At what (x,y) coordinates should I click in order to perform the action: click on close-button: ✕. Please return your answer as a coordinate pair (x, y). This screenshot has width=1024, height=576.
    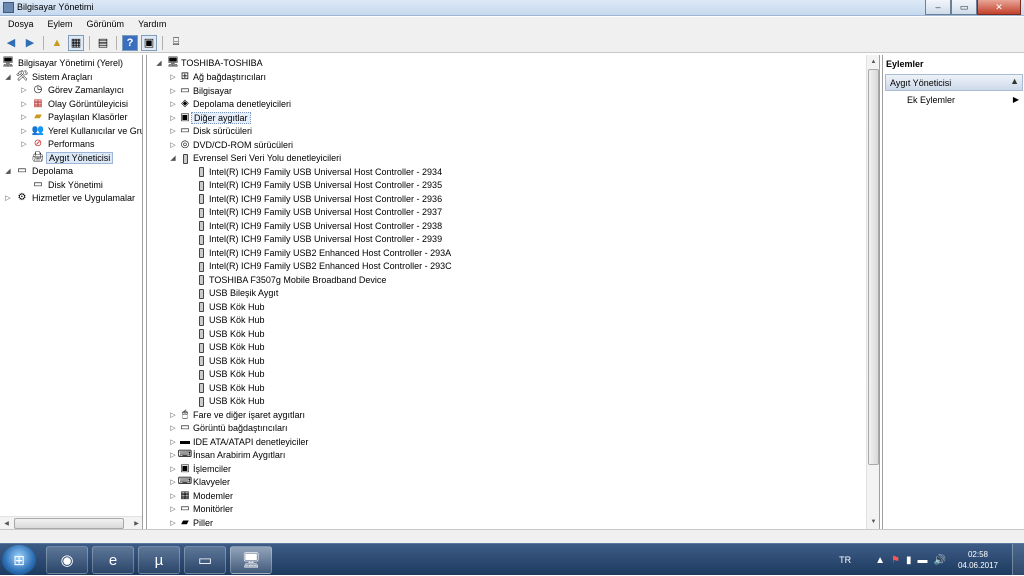
    Looking at the image, I should click on (999, 7).